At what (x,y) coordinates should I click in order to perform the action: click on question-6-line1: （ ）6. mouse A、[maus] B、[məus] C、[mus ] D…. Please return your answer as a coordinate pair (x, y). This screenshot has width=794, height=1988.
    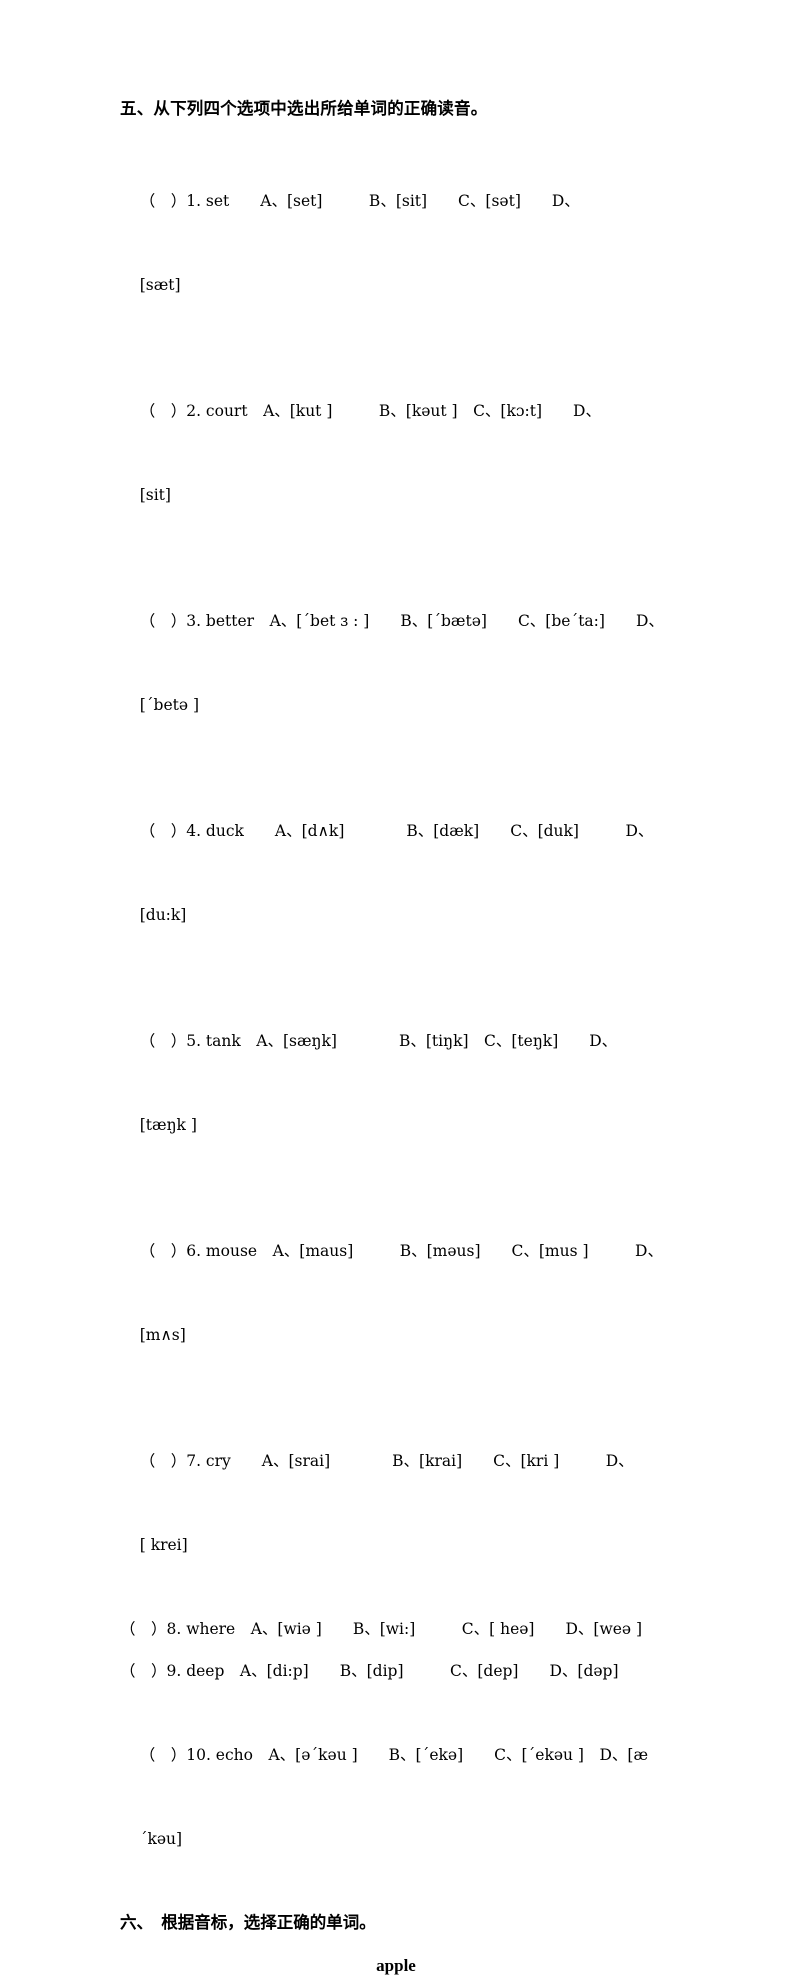
    Looking at the image, I should click on (401, 1251).